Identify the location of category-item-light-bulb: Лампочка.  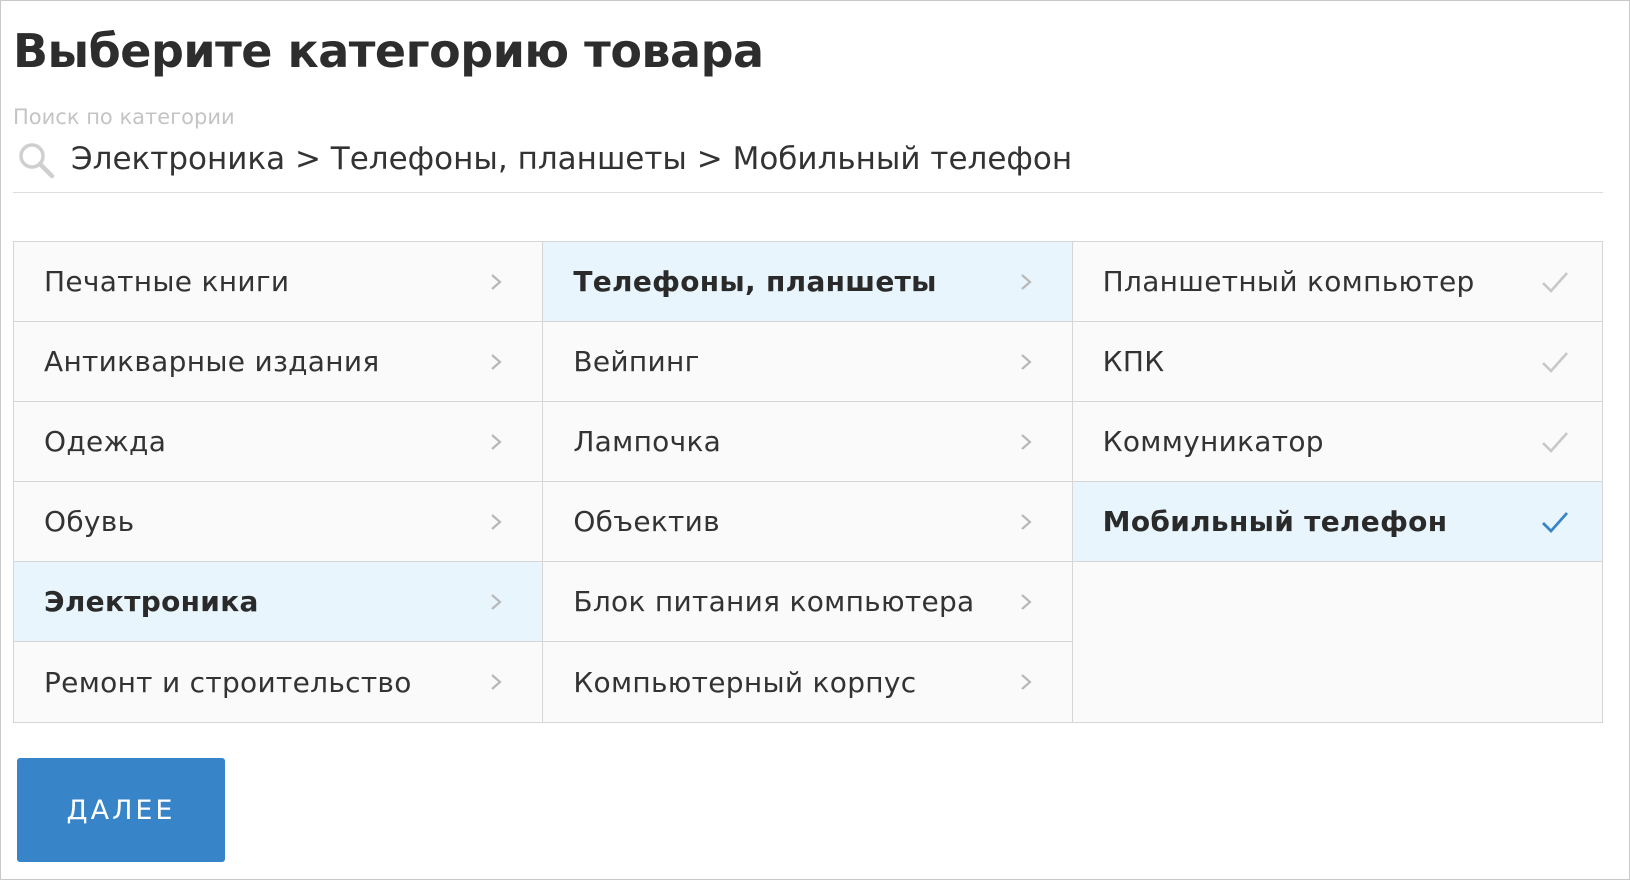
(807, 442).